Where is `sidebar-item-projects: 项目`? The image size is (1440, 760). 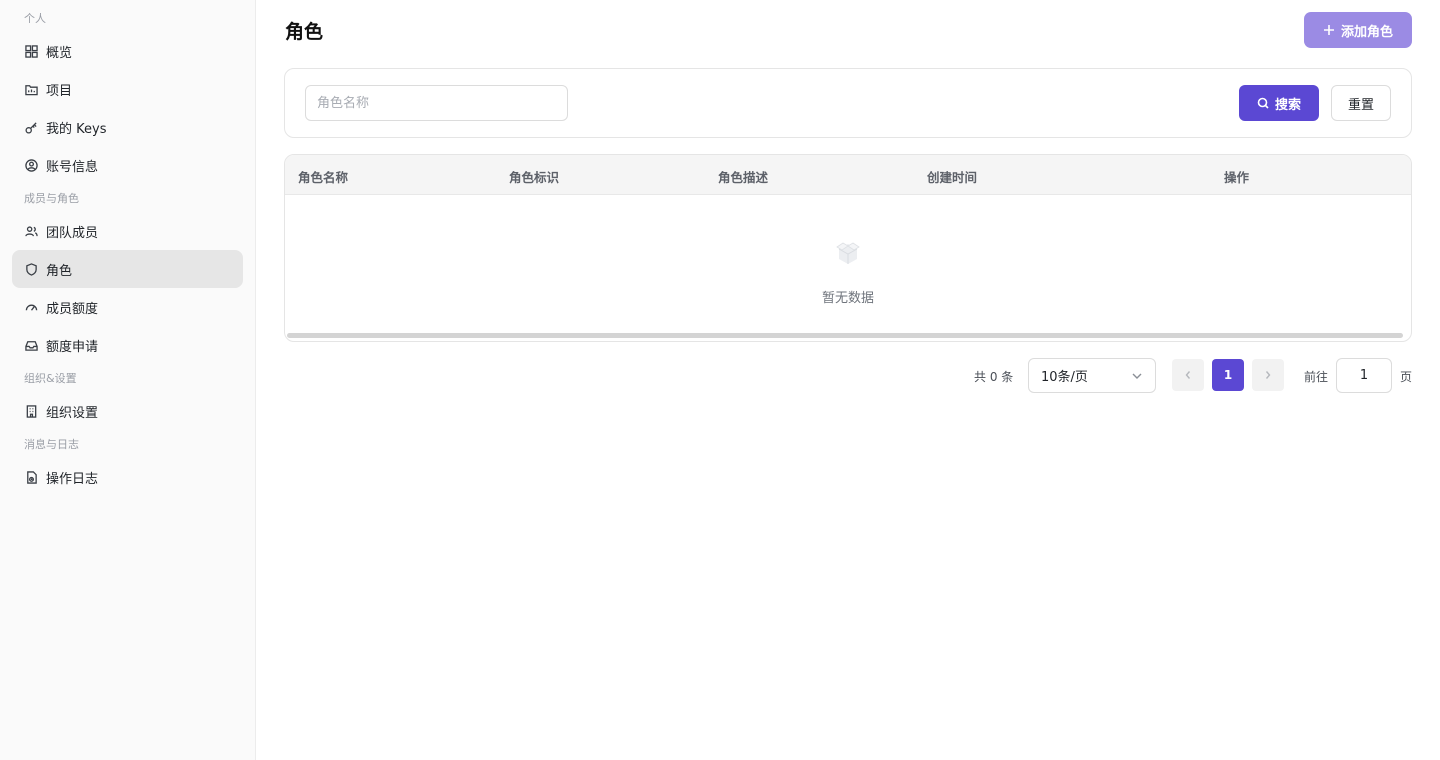
sidebar-item-projects: 项目 is located at coordinates (127, 89).